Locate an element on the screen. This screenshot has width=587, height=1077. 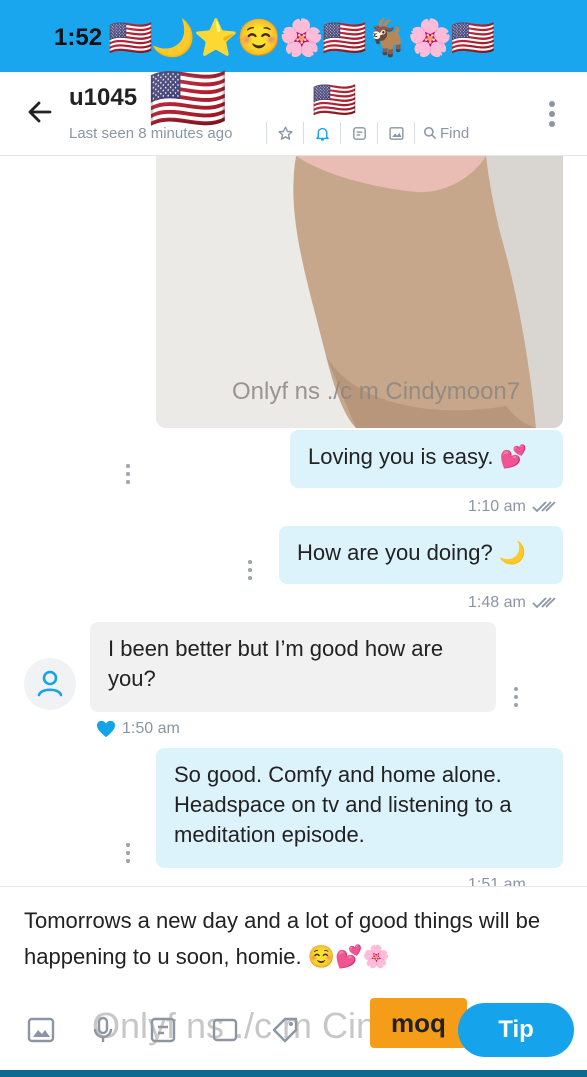
send-button: Tip is located at coordinates (516, 1030).